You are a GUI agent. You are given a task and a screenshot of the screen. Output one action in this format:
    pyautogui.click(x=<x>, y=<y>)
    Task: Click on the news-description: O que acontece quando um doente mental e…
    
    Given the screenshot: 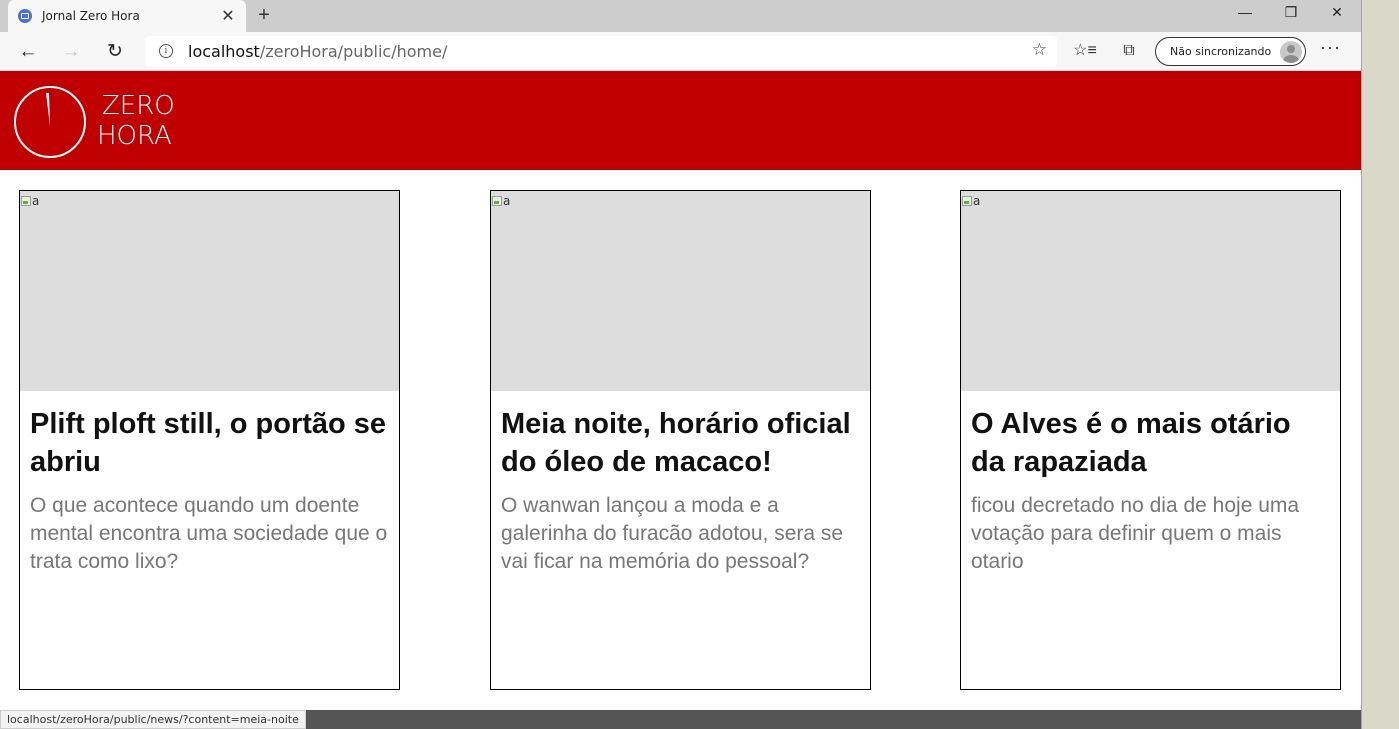 What is the action you would take?
    pyautogui.click(x=209, y=533)
    